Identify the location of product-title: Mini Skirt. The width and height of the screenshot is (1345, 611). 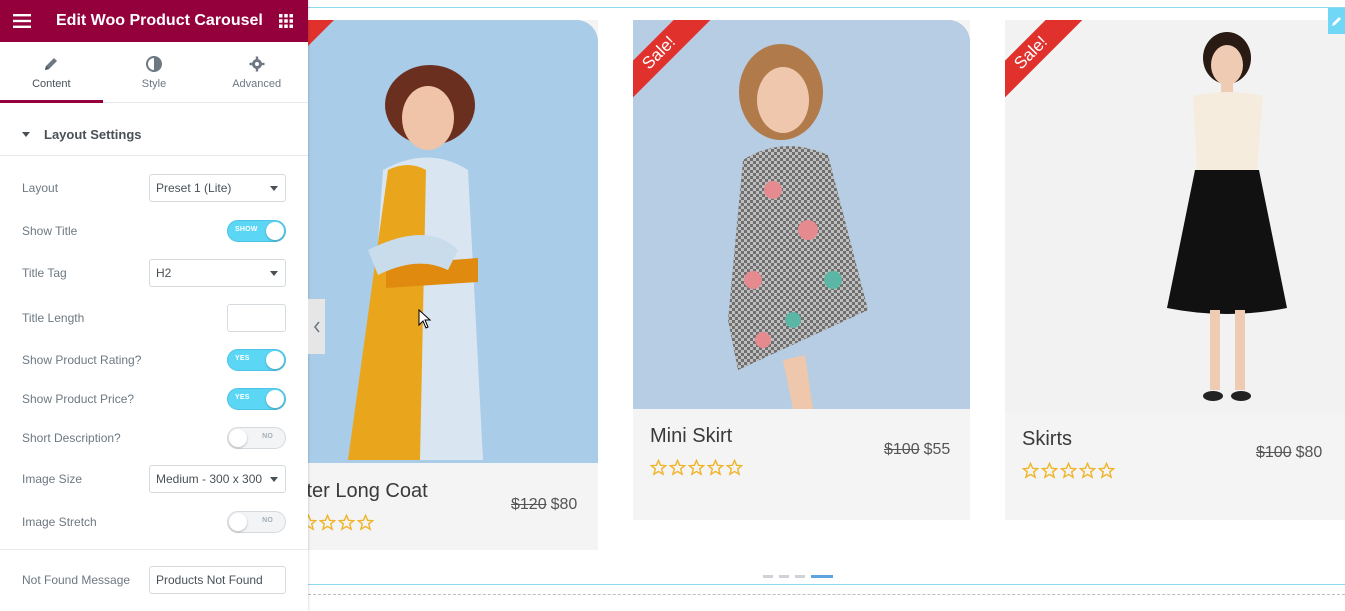
(691, 436).